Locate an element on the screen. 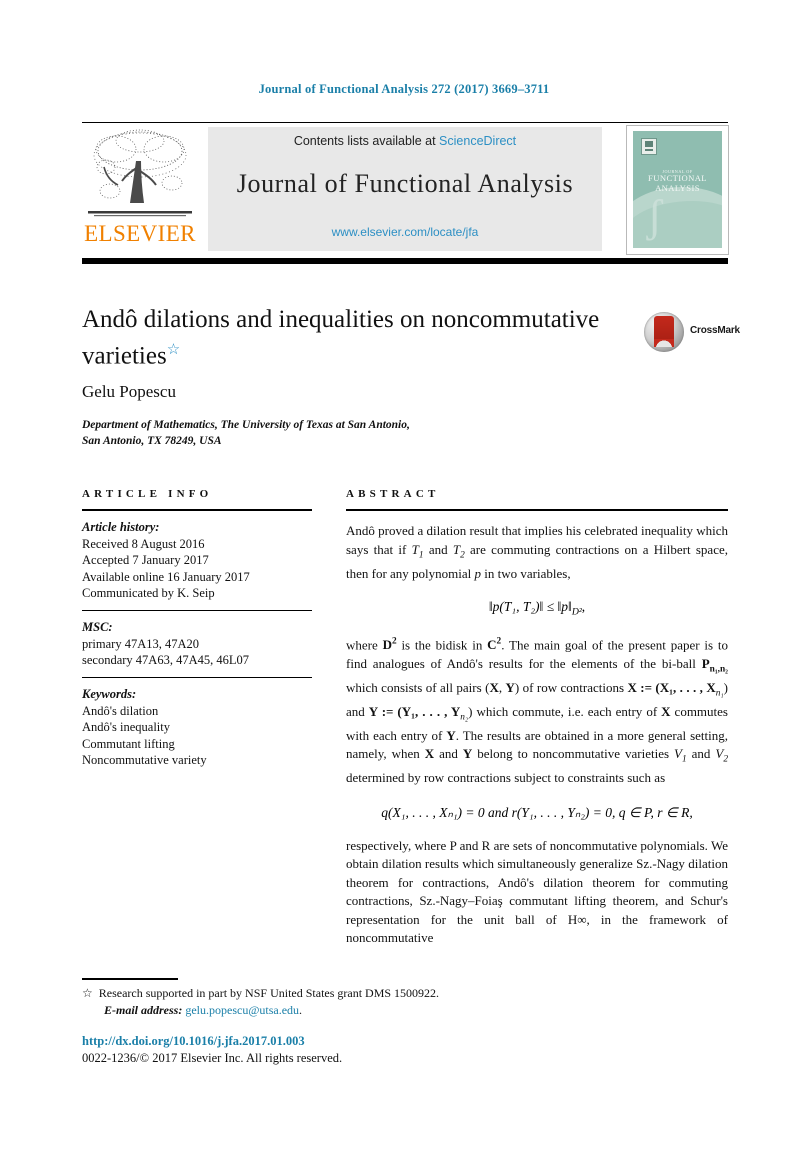  msc-label: MSC: is located at coordinates (97, 627).